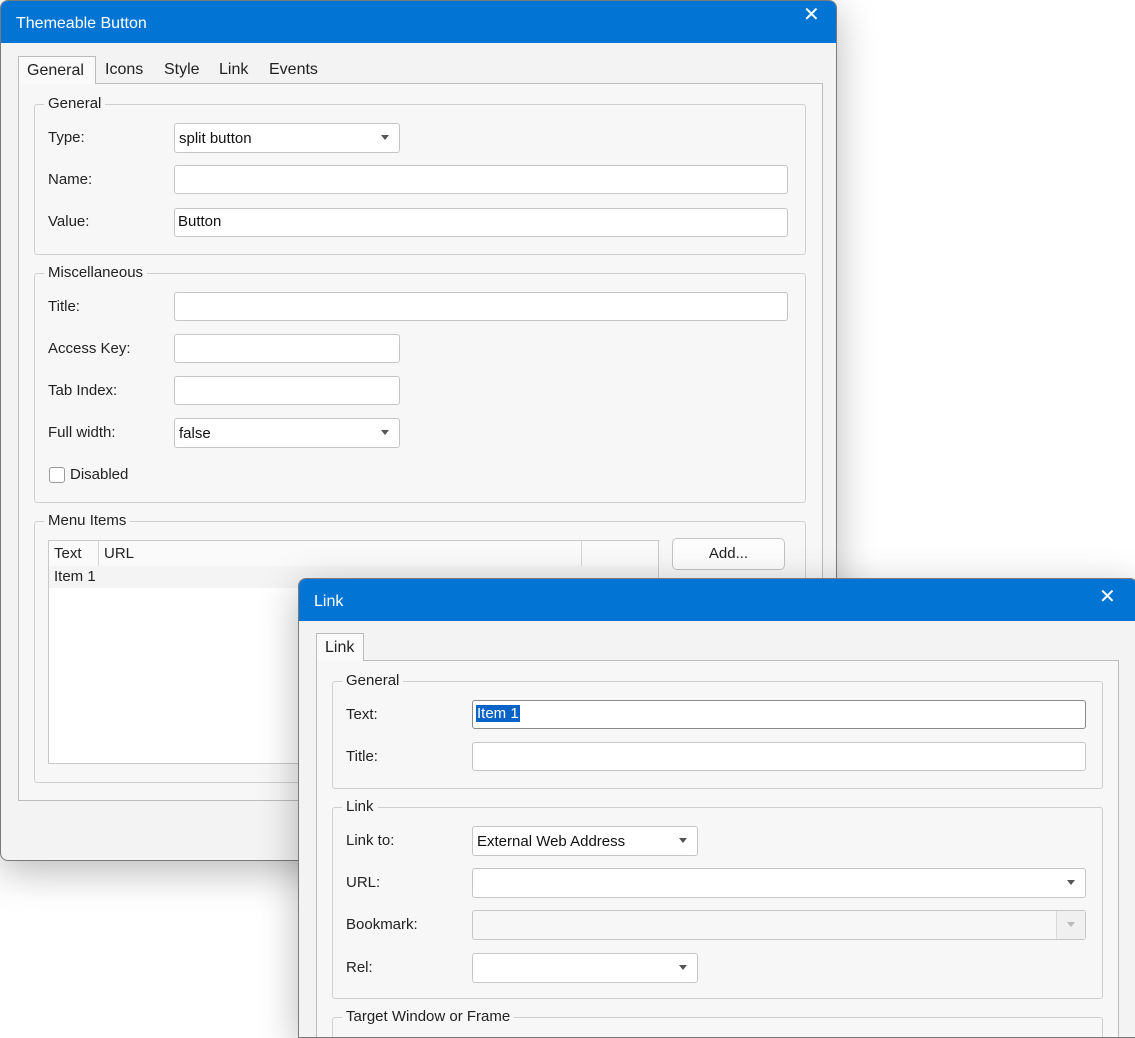  Describe the element at coordinates (75, 576) in the screenshot. I see `row-text-cell: Item 1` at that location.